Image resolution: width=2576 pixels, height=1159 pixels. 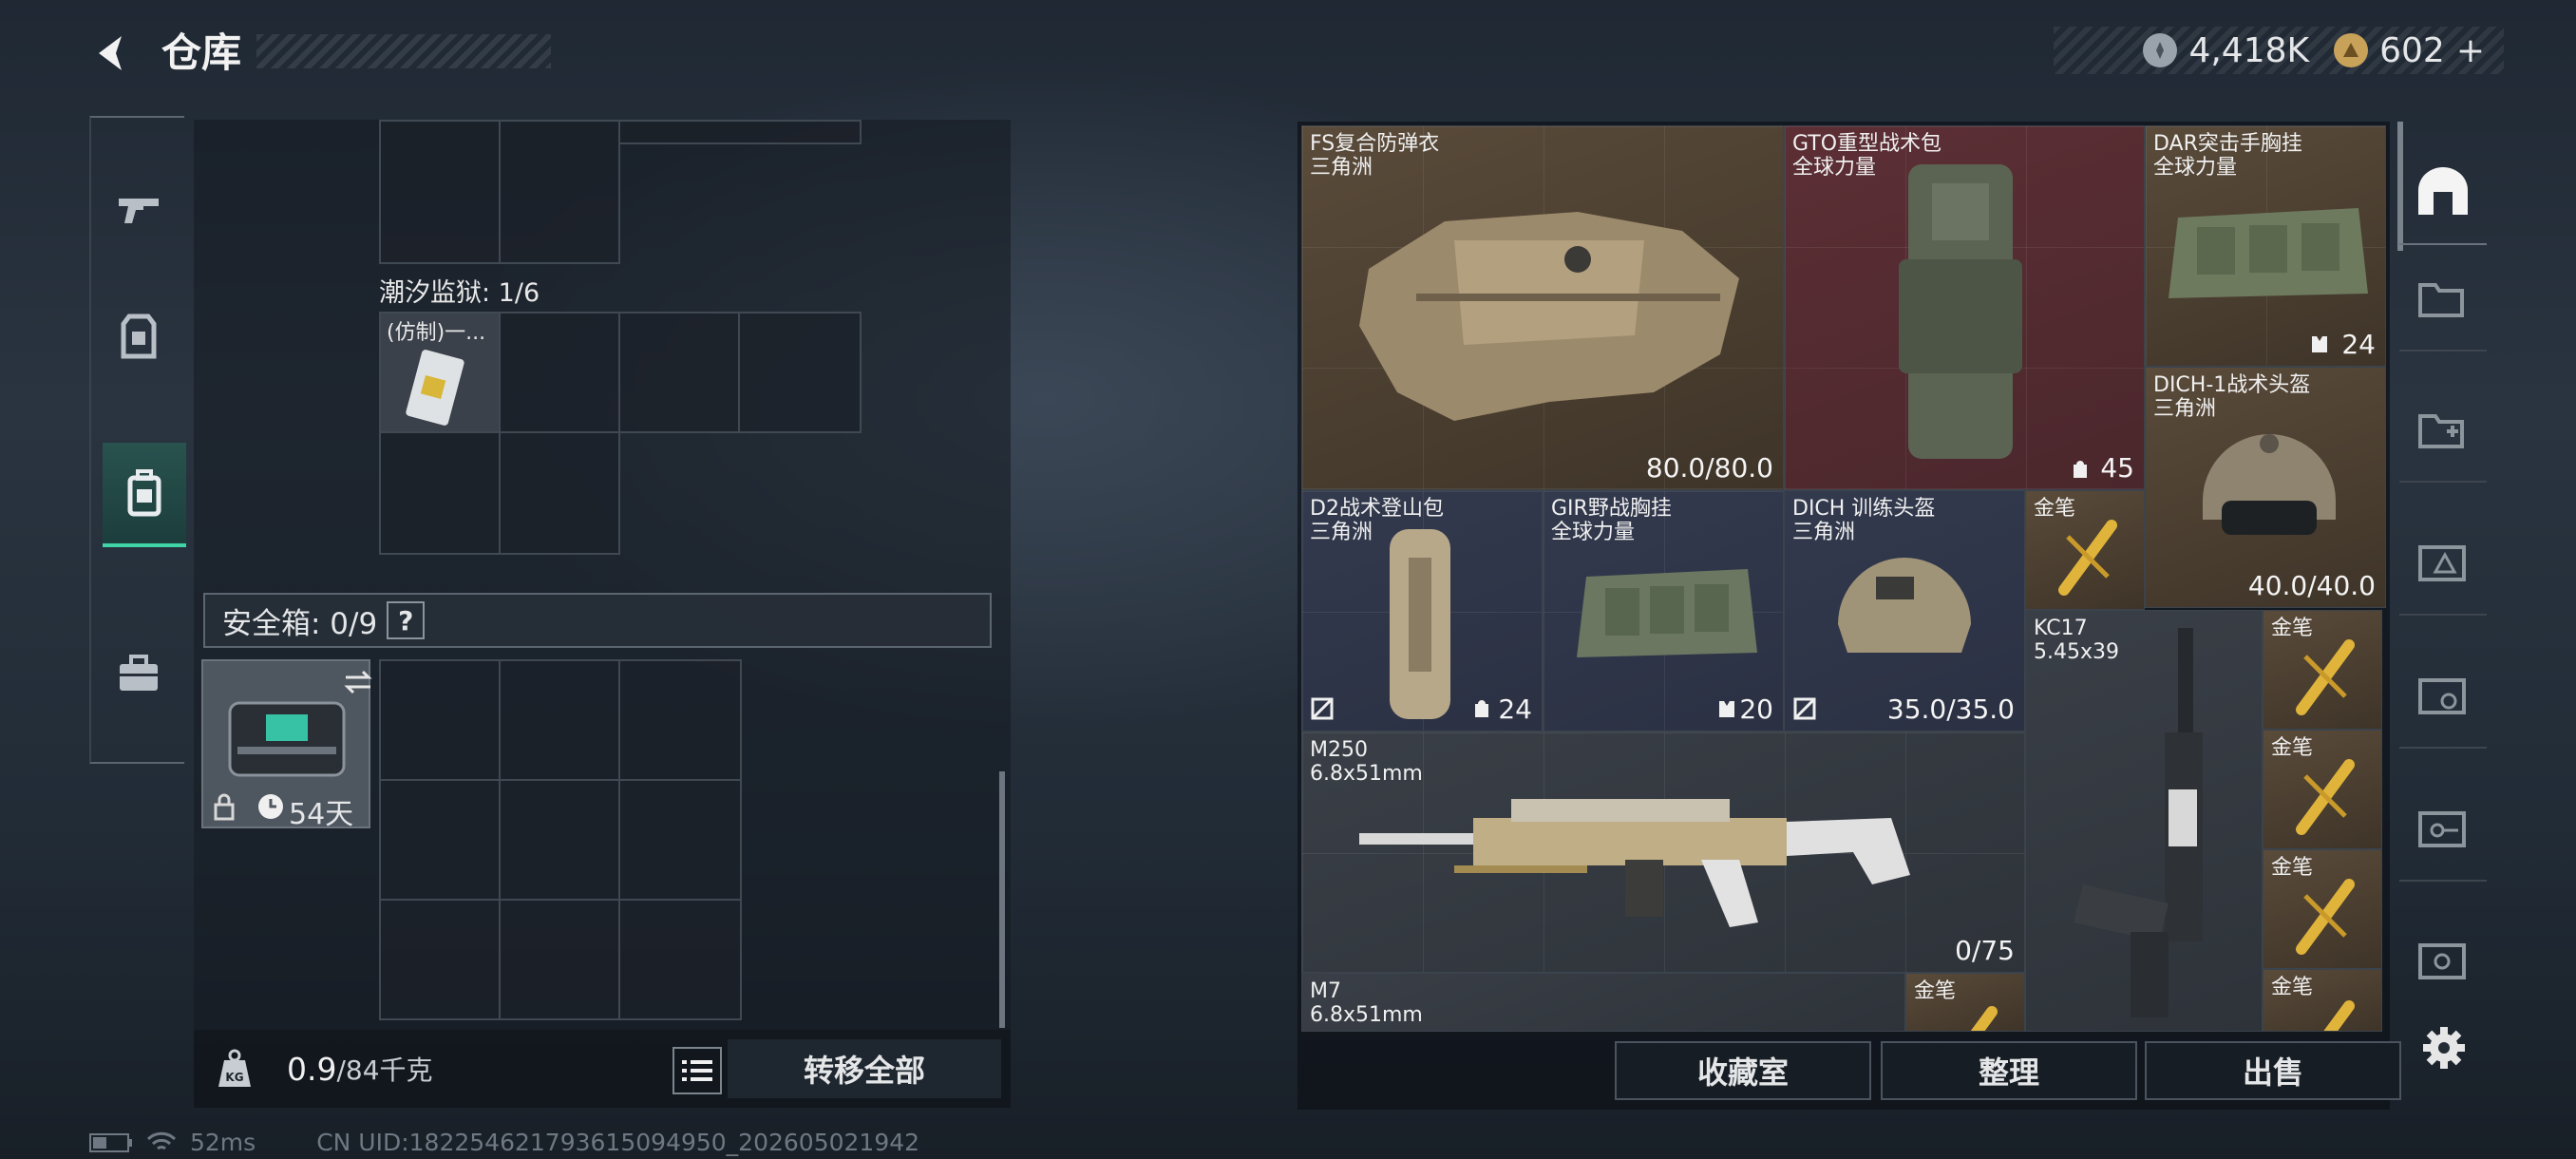 What do you see at coordinates (139, 673) in the screenshot?
I see `nav-case` at bounding box center [139, 673].